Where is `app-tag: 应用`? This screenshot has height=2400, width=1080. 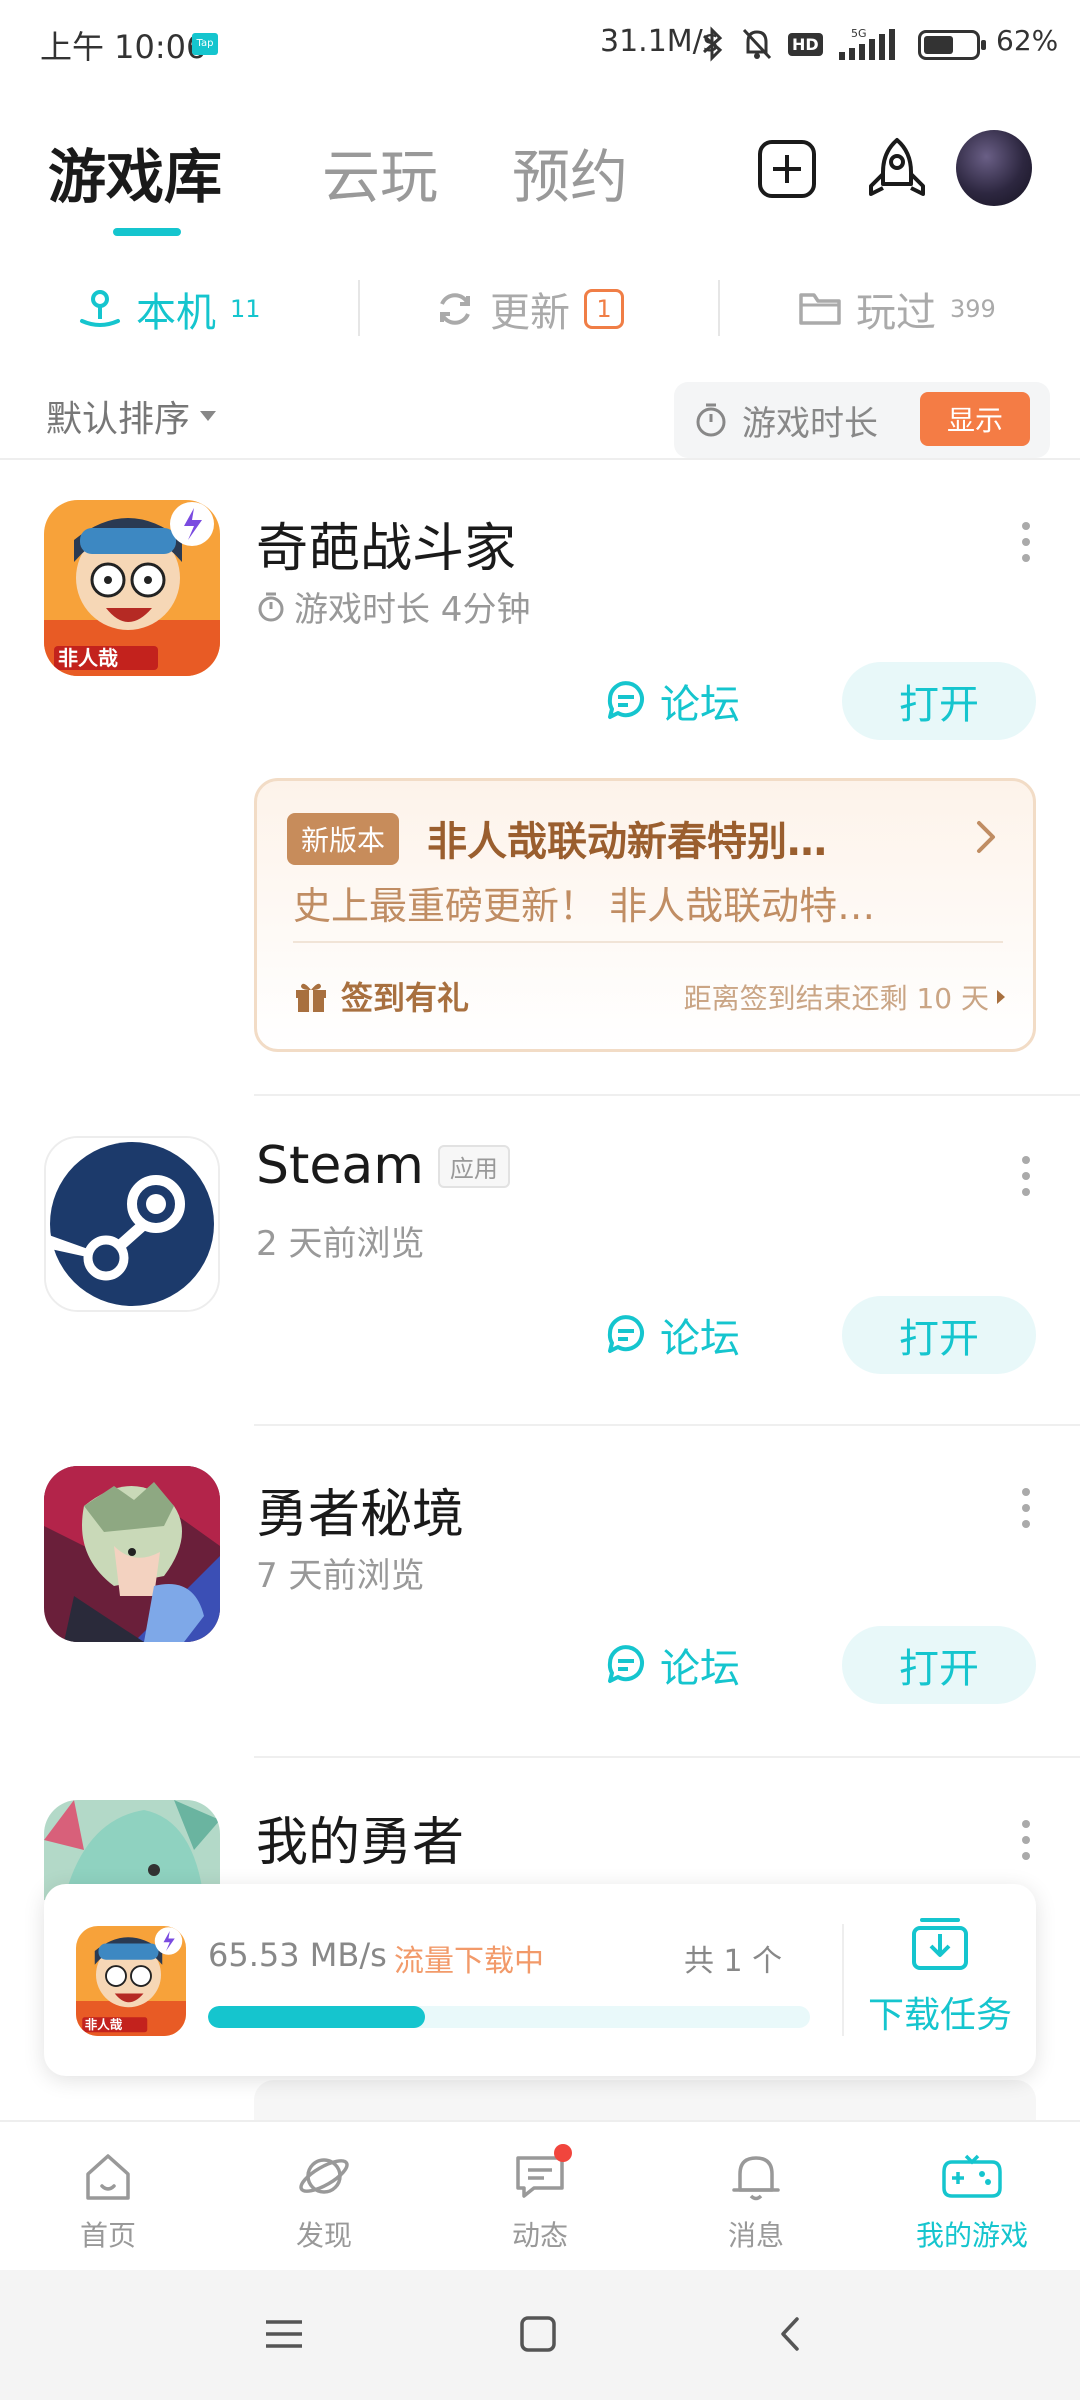 app-tag: 应用 is located at coordinates (473, 1166).